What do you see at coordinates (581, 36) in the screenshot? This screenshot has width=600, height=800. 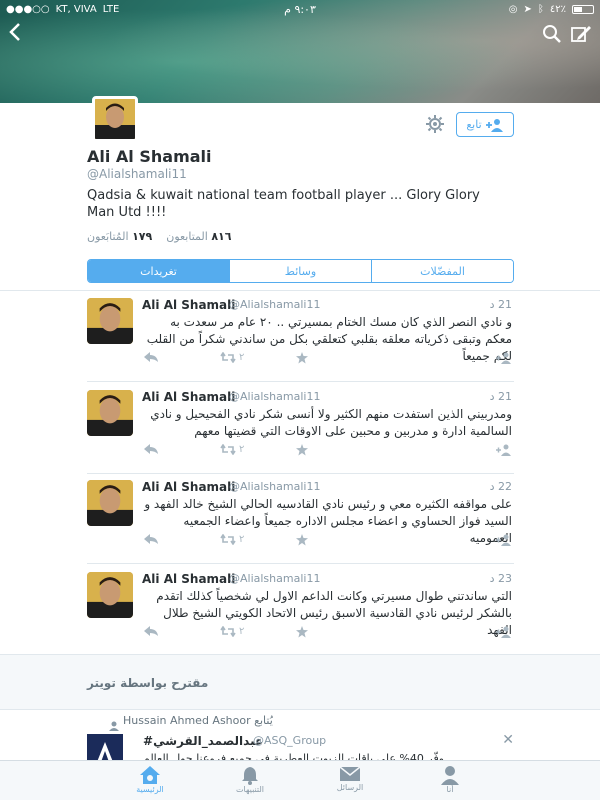 I see `compose-icon` at bounding box center [581, 36].